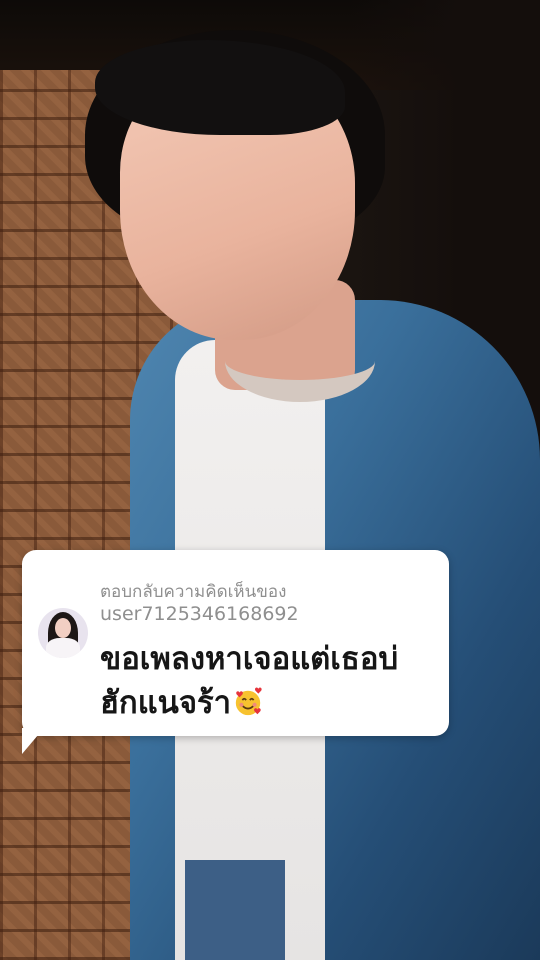  I want to click on commenter-avatar, so click(63, 633).